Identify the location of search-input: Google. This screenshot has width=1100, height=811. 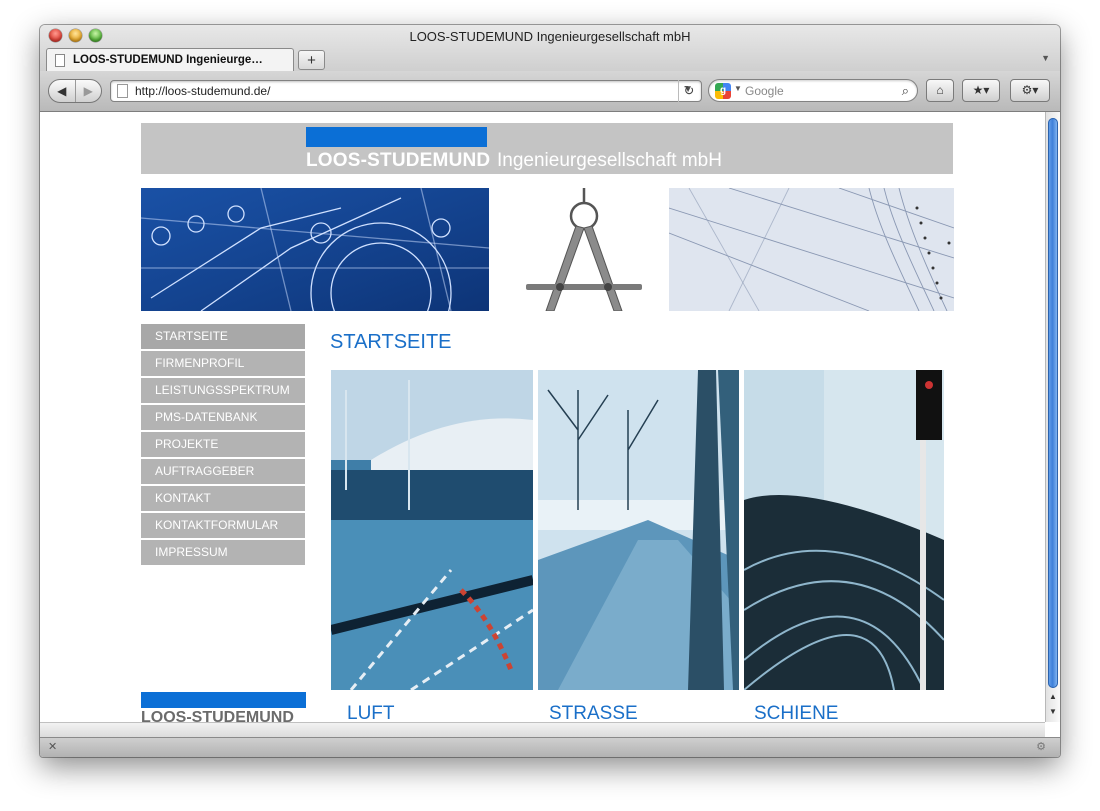
(764, 91).